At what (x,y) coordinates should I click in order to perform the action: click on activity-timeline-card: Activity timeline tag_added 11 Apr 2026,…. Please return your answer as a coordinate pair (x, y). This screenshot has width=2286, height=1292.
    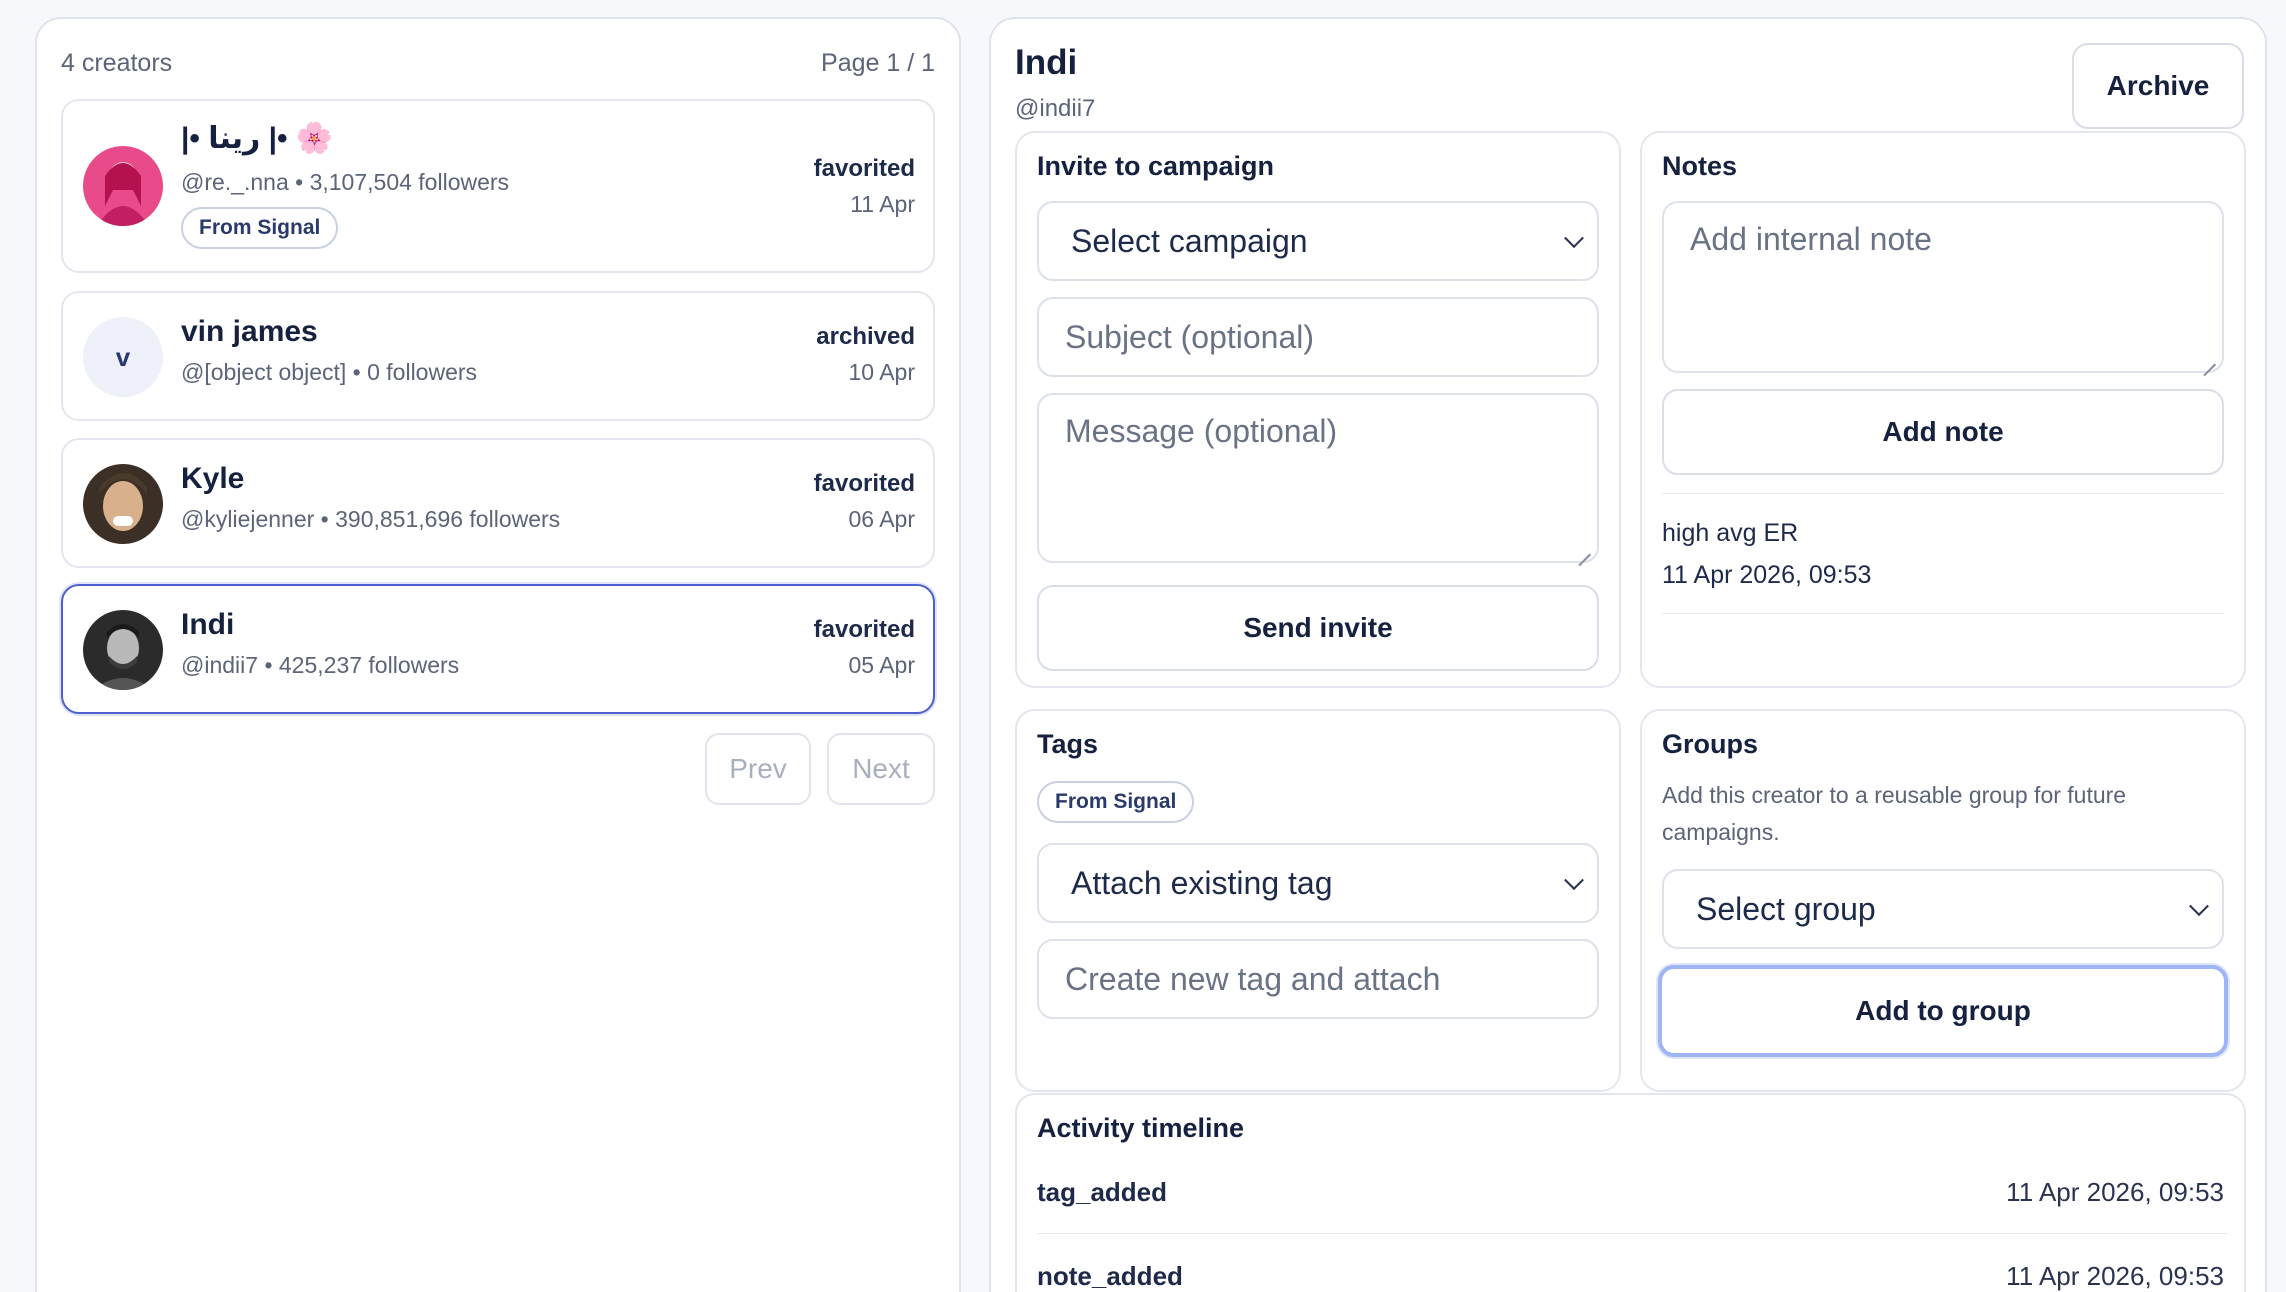
    Looking at the image, I should click on (1630, 1192).